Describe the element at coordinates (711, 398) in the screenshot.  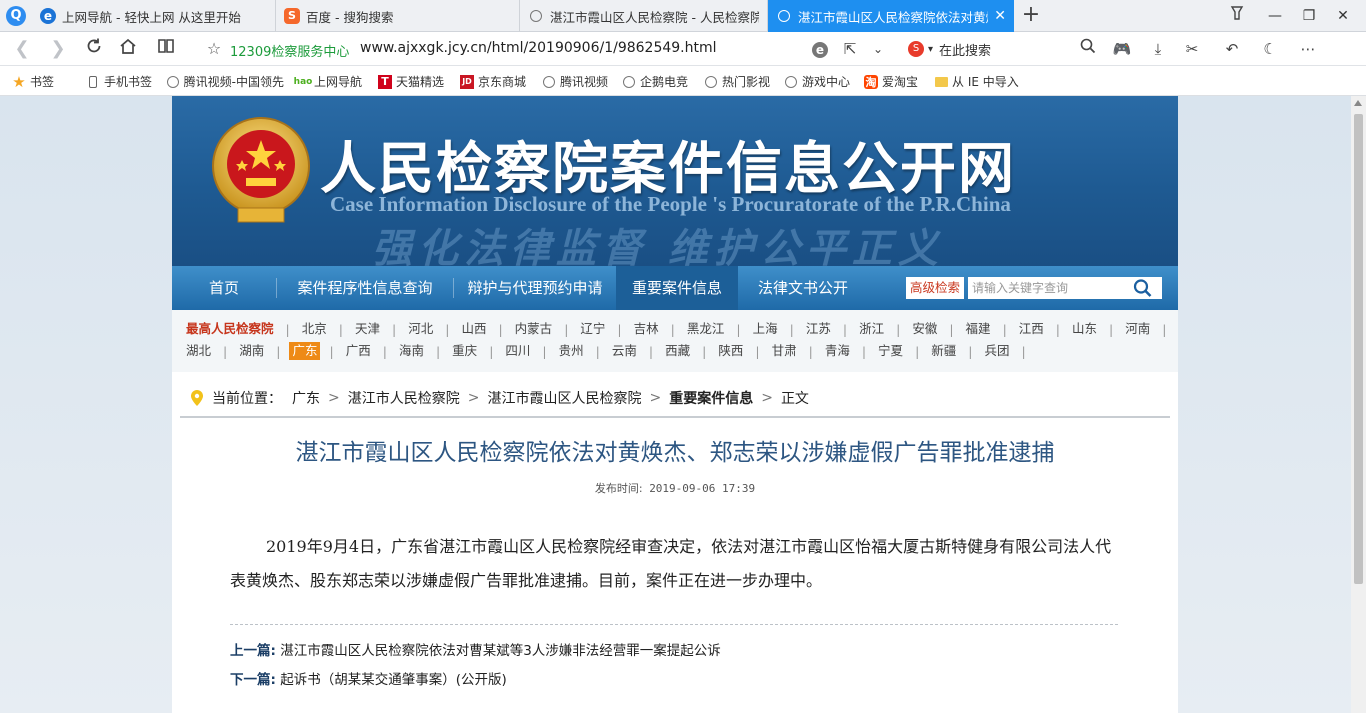
I see `breadcrumb-important-cases: 重要案件信息` at that location.